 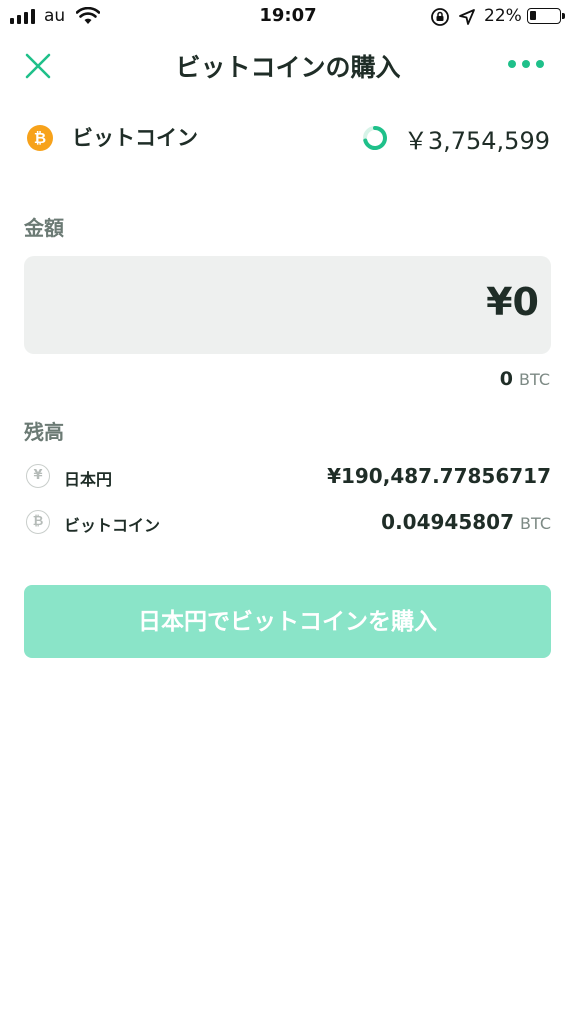 I want to click on bitcoin-outline-icon: ₿, so click(x=38, y=522).